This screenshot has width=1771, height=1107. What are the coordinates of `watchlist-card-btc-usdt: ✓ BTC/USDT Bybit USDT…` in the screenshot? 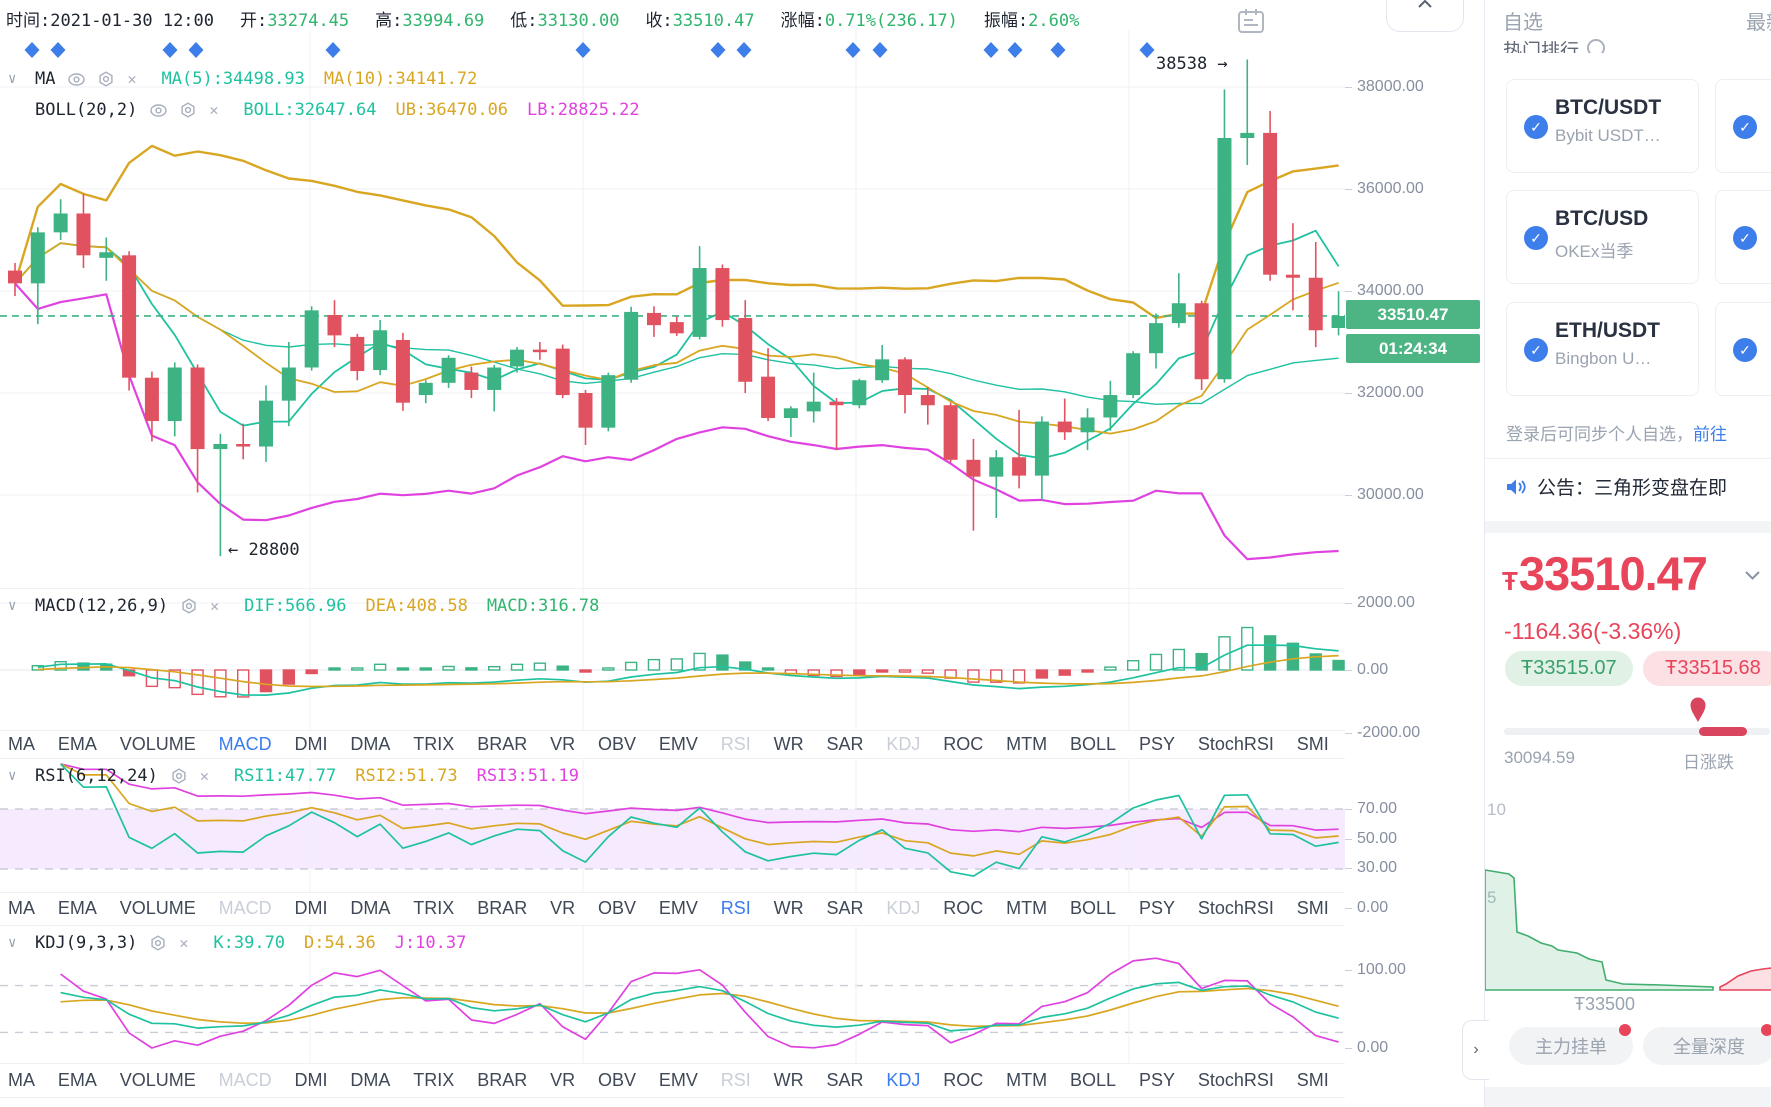 It's located at (1602, 126).